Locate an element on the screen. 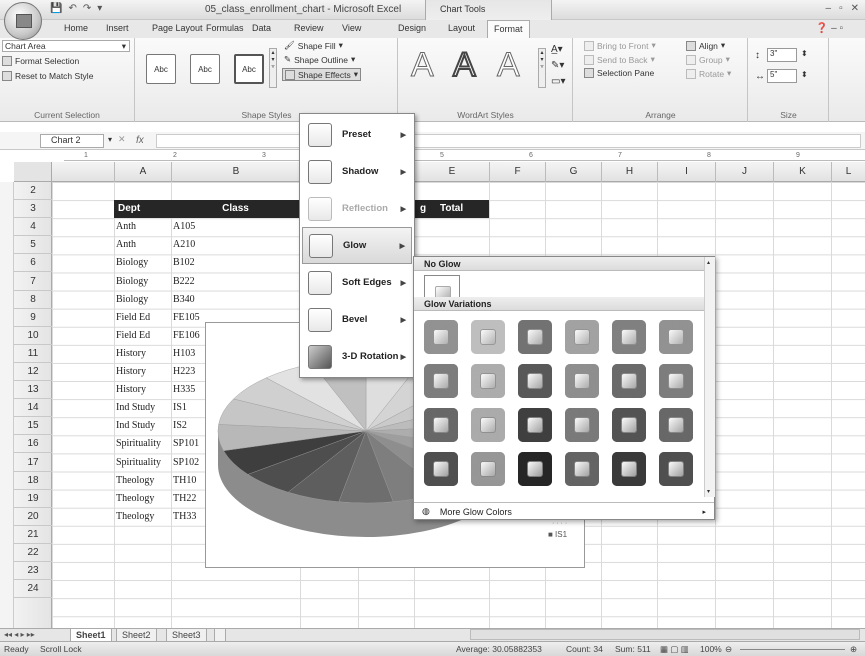 The image size is (865, 656). help-icon: ❓ – ▫ is located at coordinates (829, 28).